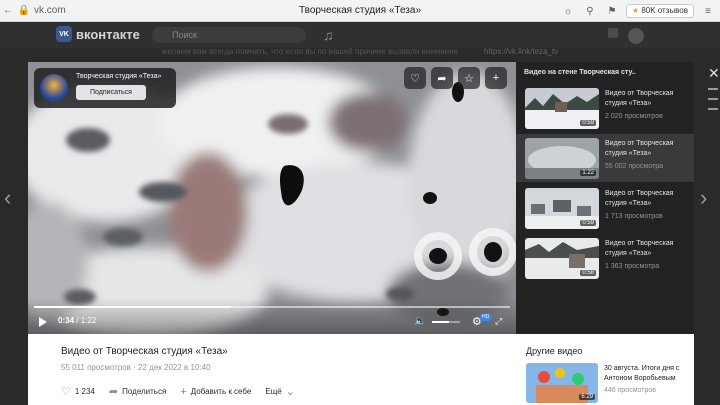  I want to click on video-thumbnail: 1:22, so click(562, 158).